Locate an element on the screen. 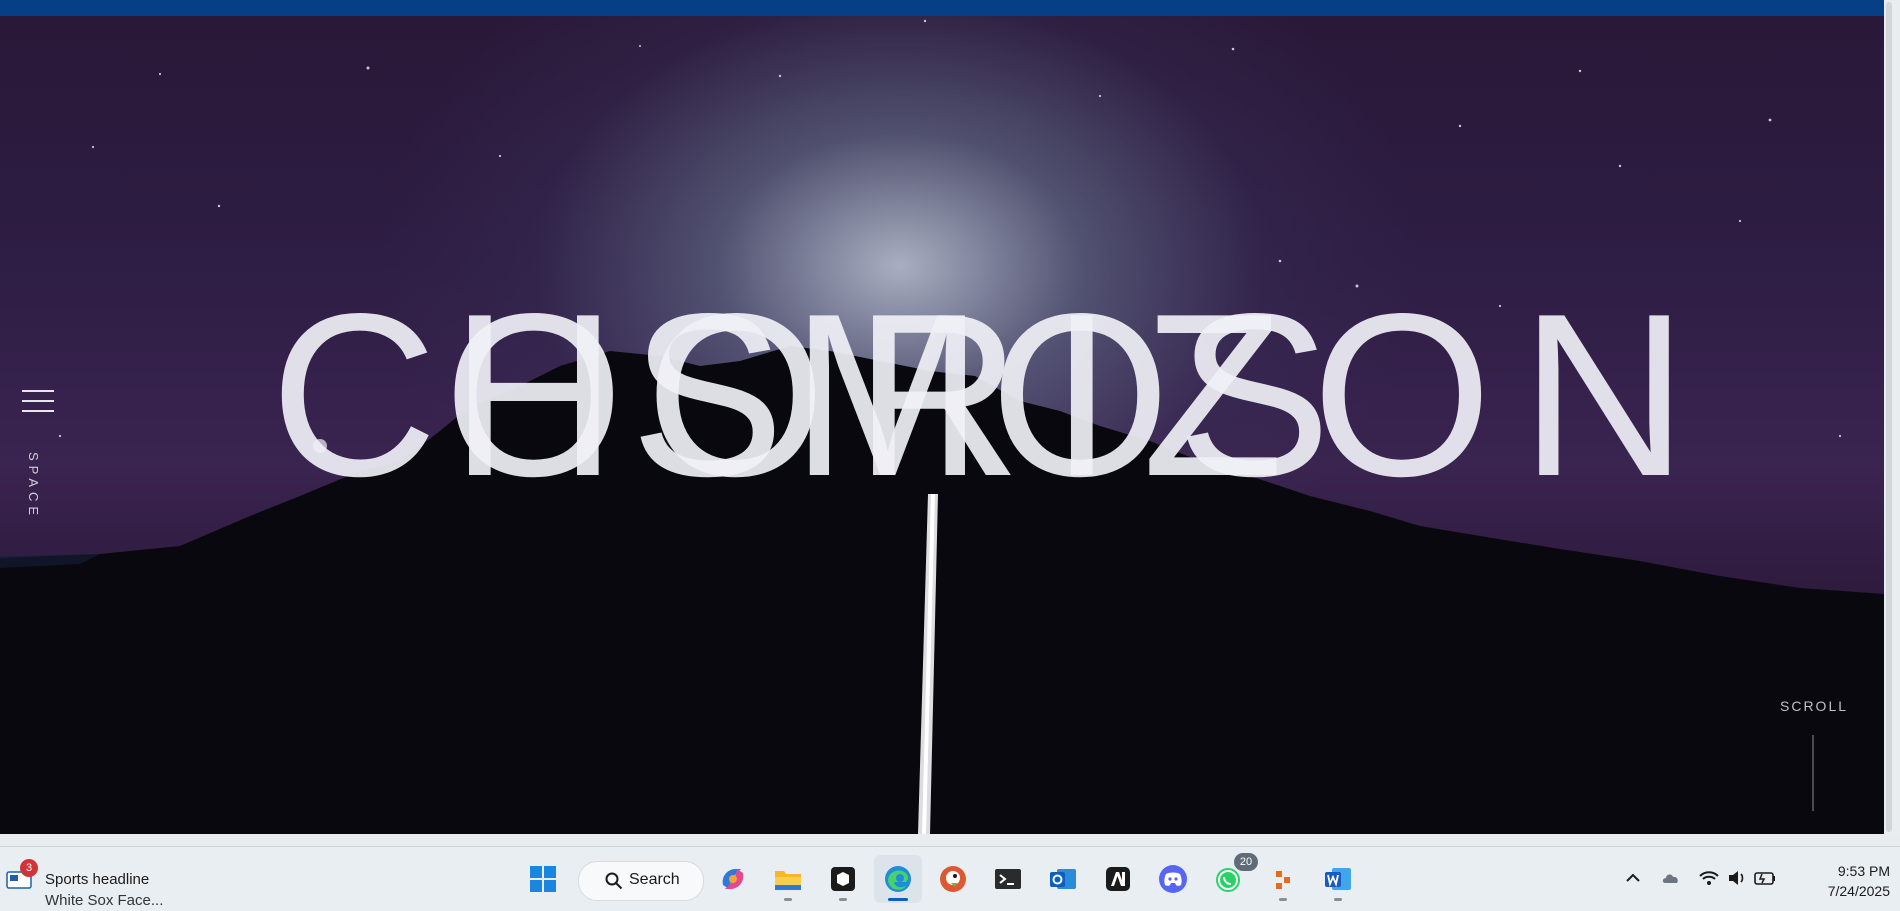 The image size is (1900, 911). whatsapp-badge: 20 is located at coordinates (1246, 862).